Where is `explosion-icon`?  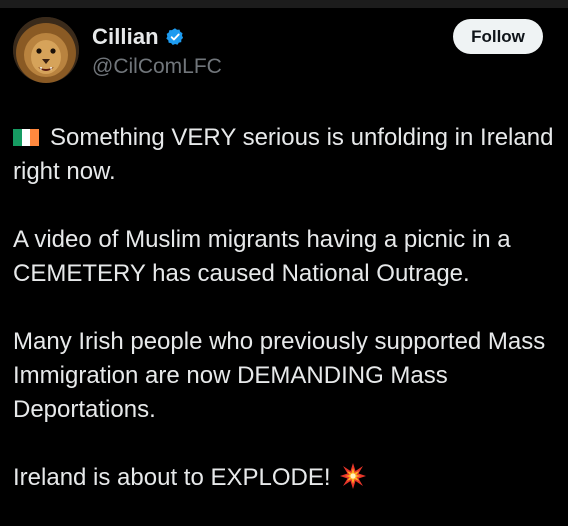 explosion-icon is located at coordinates (353, 476).